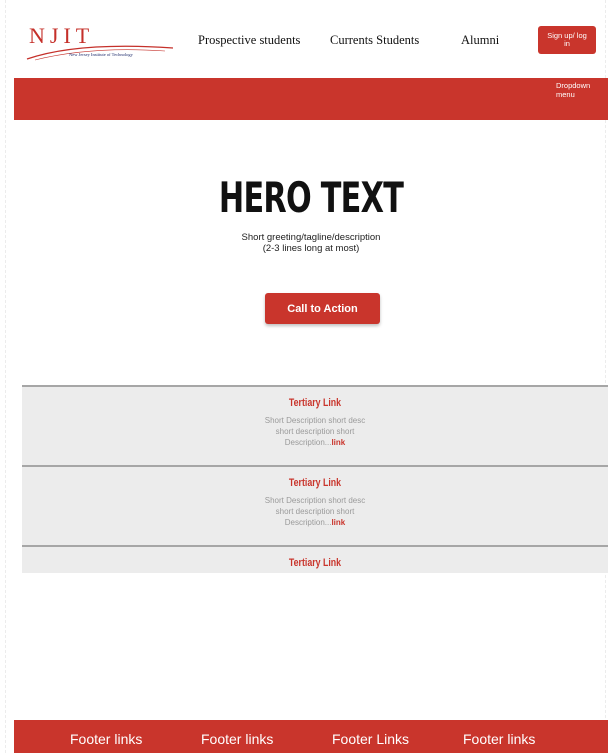  I want to click on signup-login-button: Sign up/ log in, so click(567, 40).